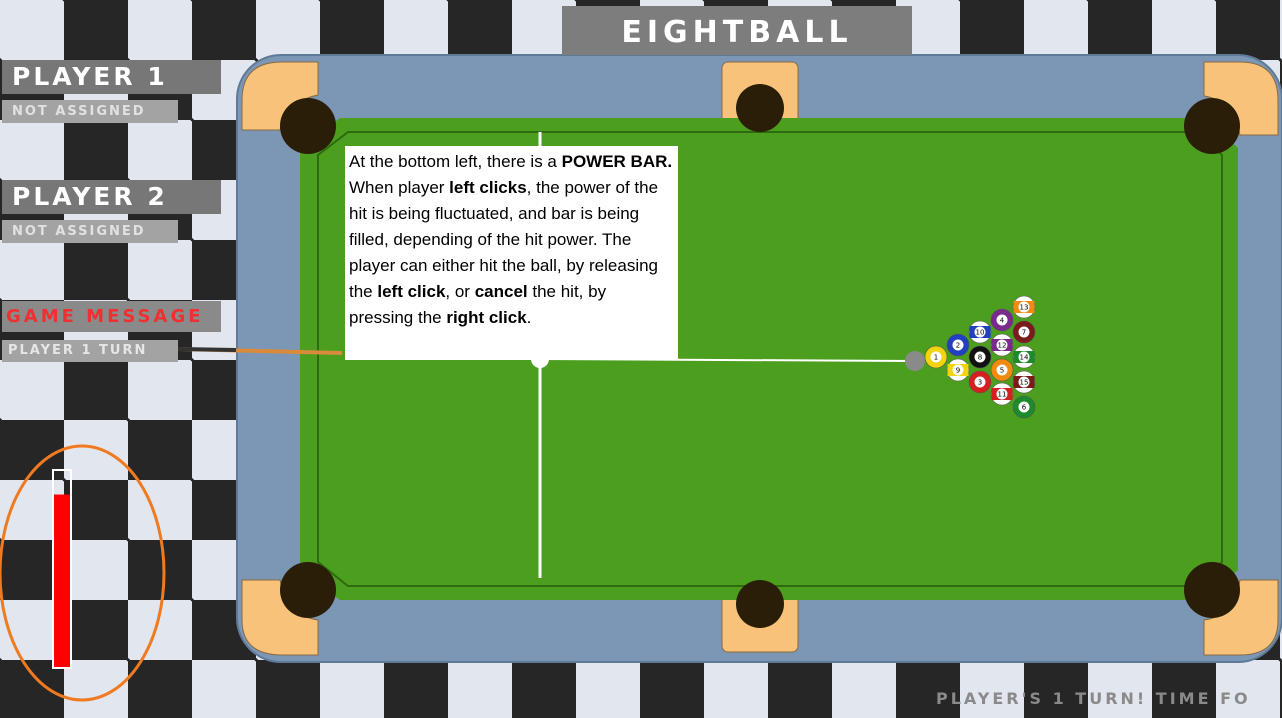 The width and height of the screenshot is (1282, 718). I want to click on ball-number: 12, so click(1002, 346).